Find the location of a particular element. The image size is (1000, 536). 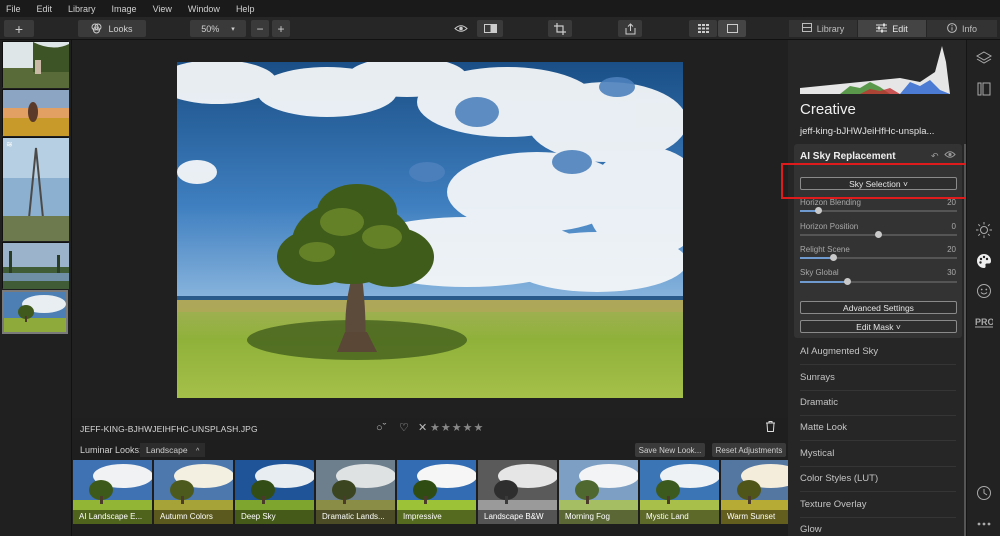

menu-edit: Edit is located at coordinates (45, 9).